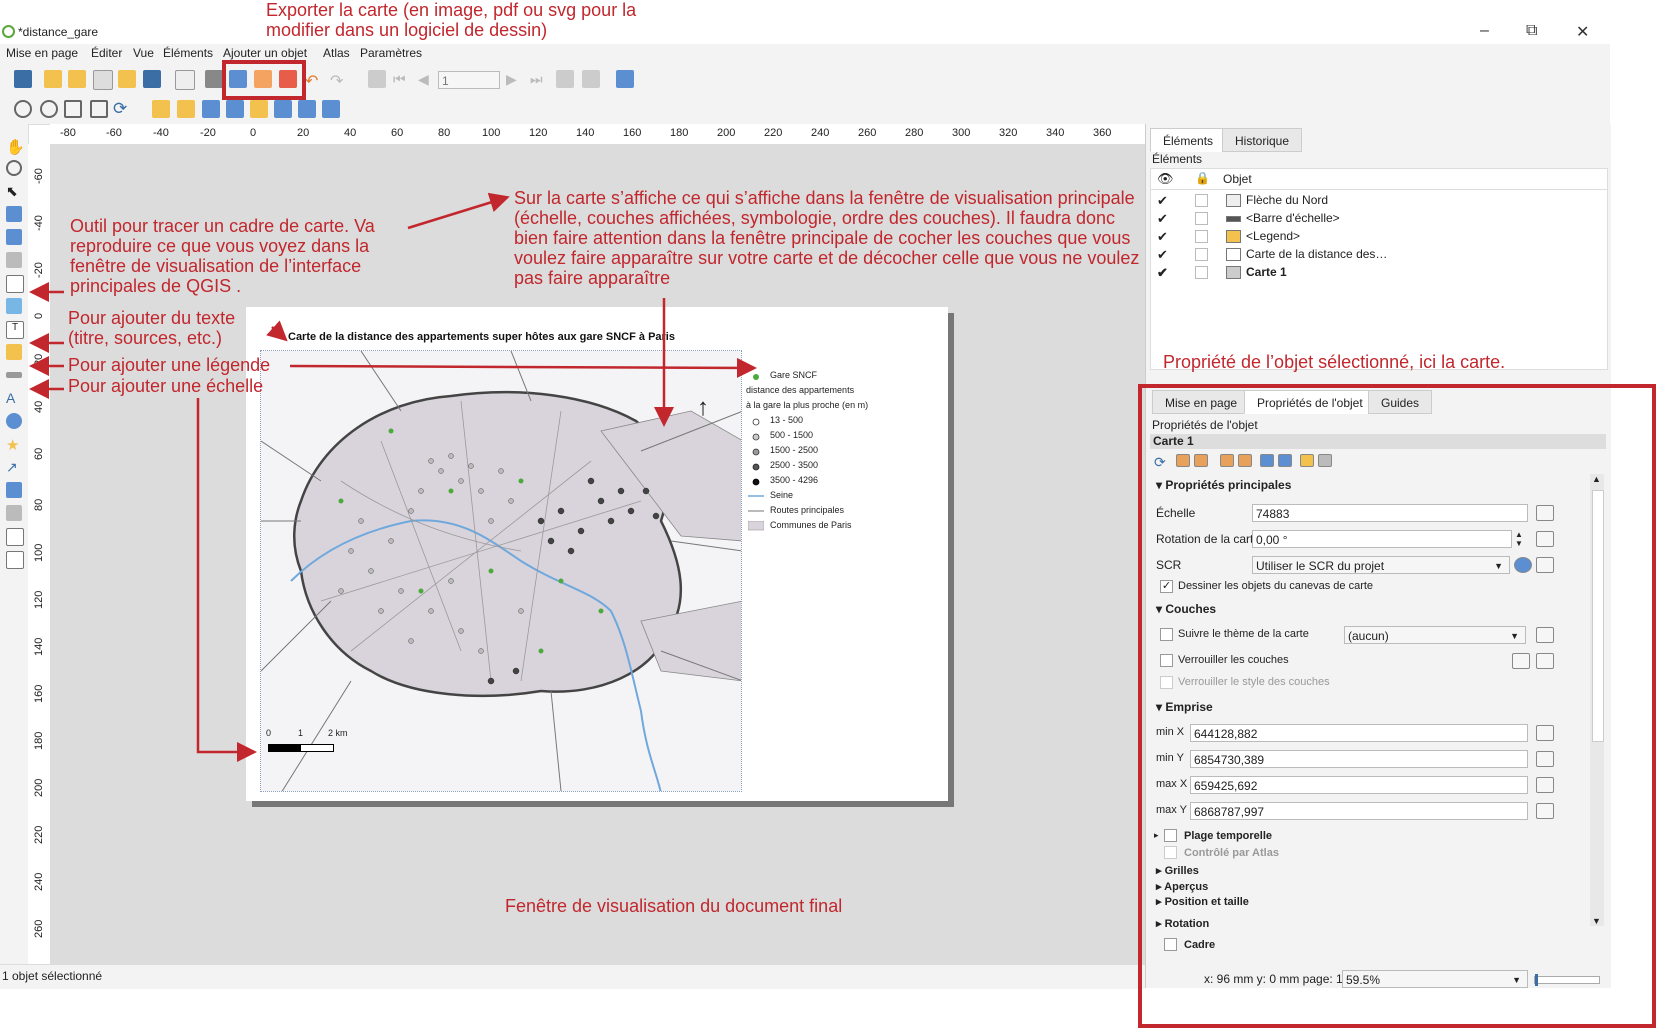 This screenshot has height=1029, width=1657. Describe the element at coordinates (226, 580) in the screenshot. I see `arrow-to-scalebar` at that location.